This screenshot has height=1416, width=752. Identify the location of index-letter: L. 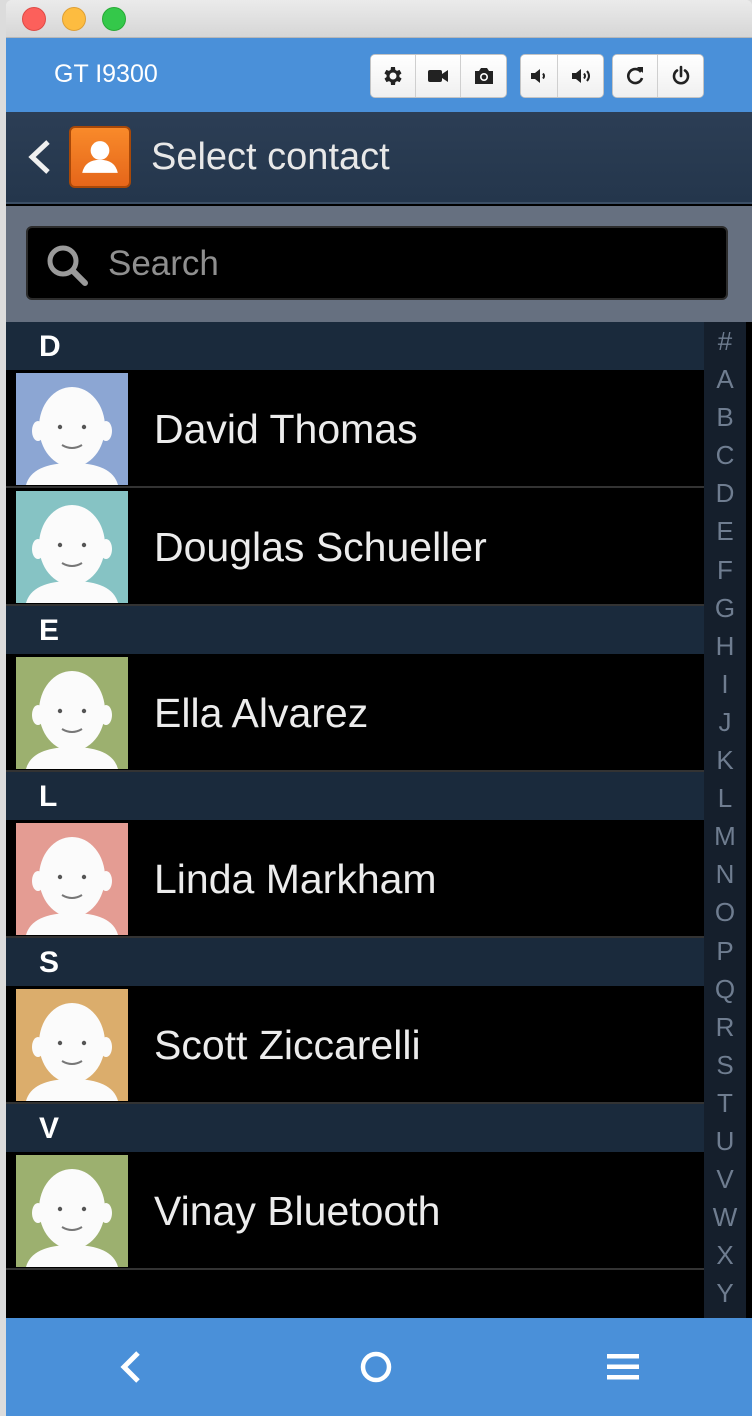
(725, 798).